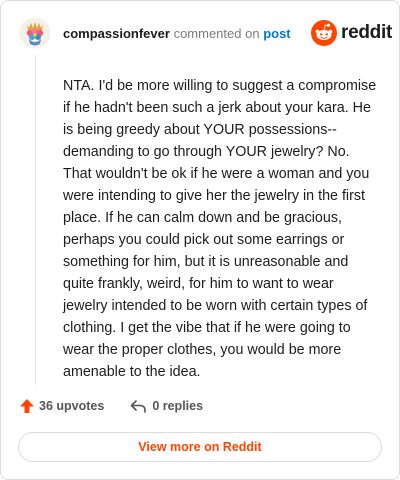 This screenshot has height=480, width=400. Describe the element at coordinates (366, 32) in the screenshot. I see `reddit-wordmark: reddit` at that location.